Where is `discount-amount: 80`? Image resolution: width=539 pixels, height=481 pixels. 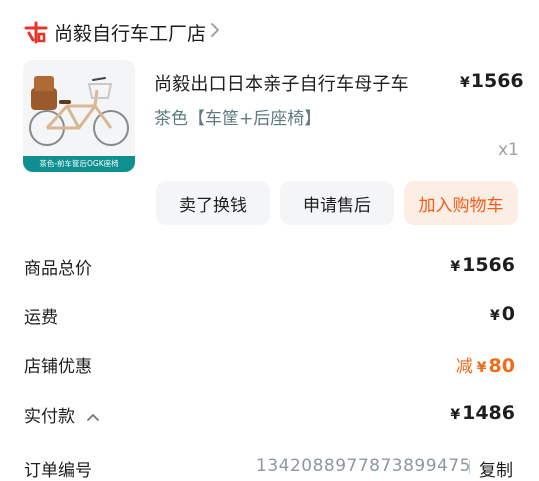 discount-amount: 80 is located at coordinates (501, 366).